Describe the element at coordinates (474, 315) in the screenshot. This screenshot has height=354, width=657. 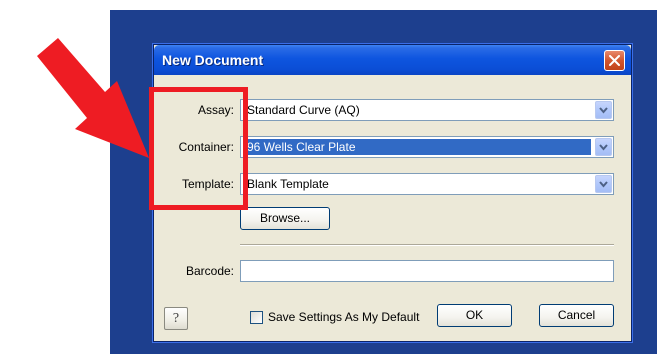
I see `ok-button: OK` at that location.